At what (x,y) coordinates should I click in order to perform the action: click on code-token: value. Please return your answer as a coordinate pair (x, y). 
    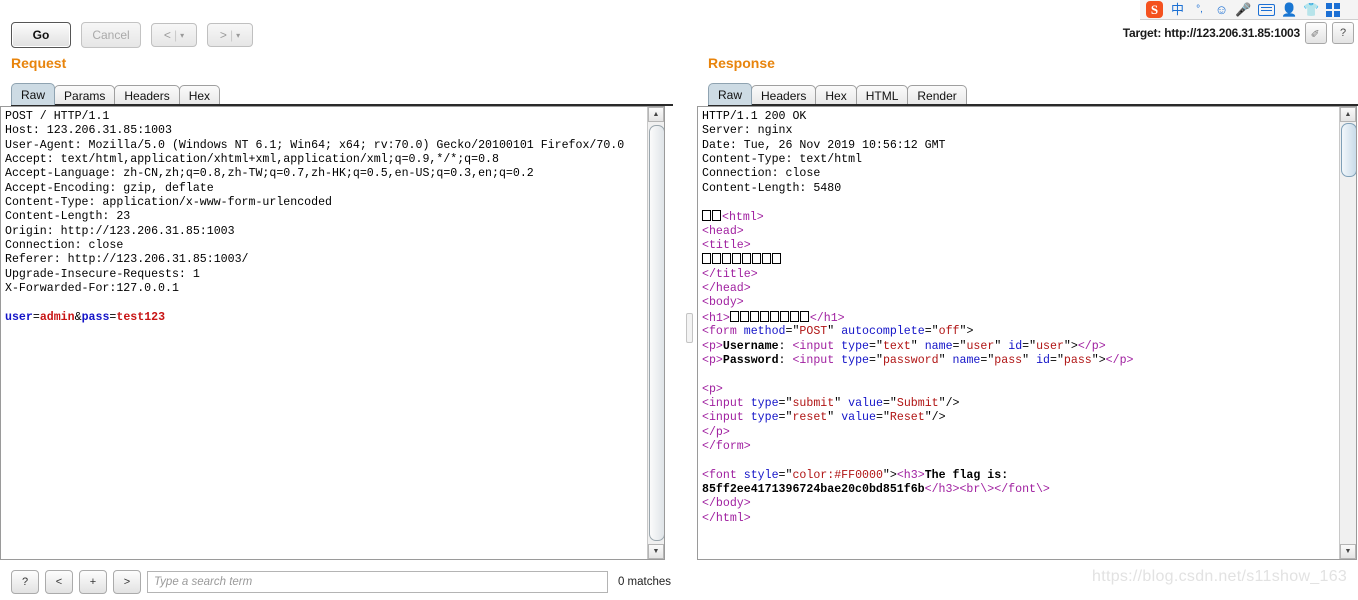
    Looking at the image, I should click on (865, 403).